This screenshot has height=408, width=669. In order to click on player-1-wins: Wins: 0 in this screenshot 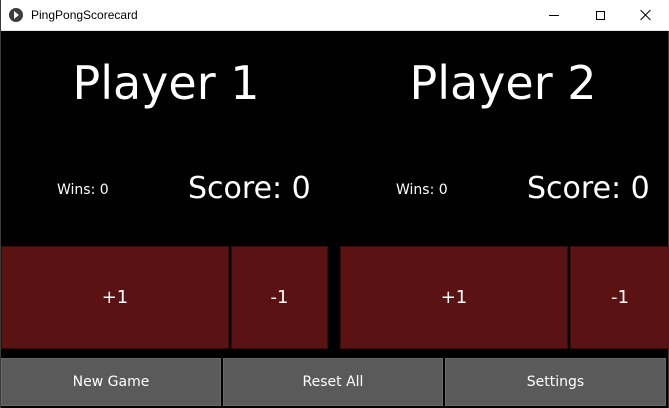, I will do `click(83, 190)`.